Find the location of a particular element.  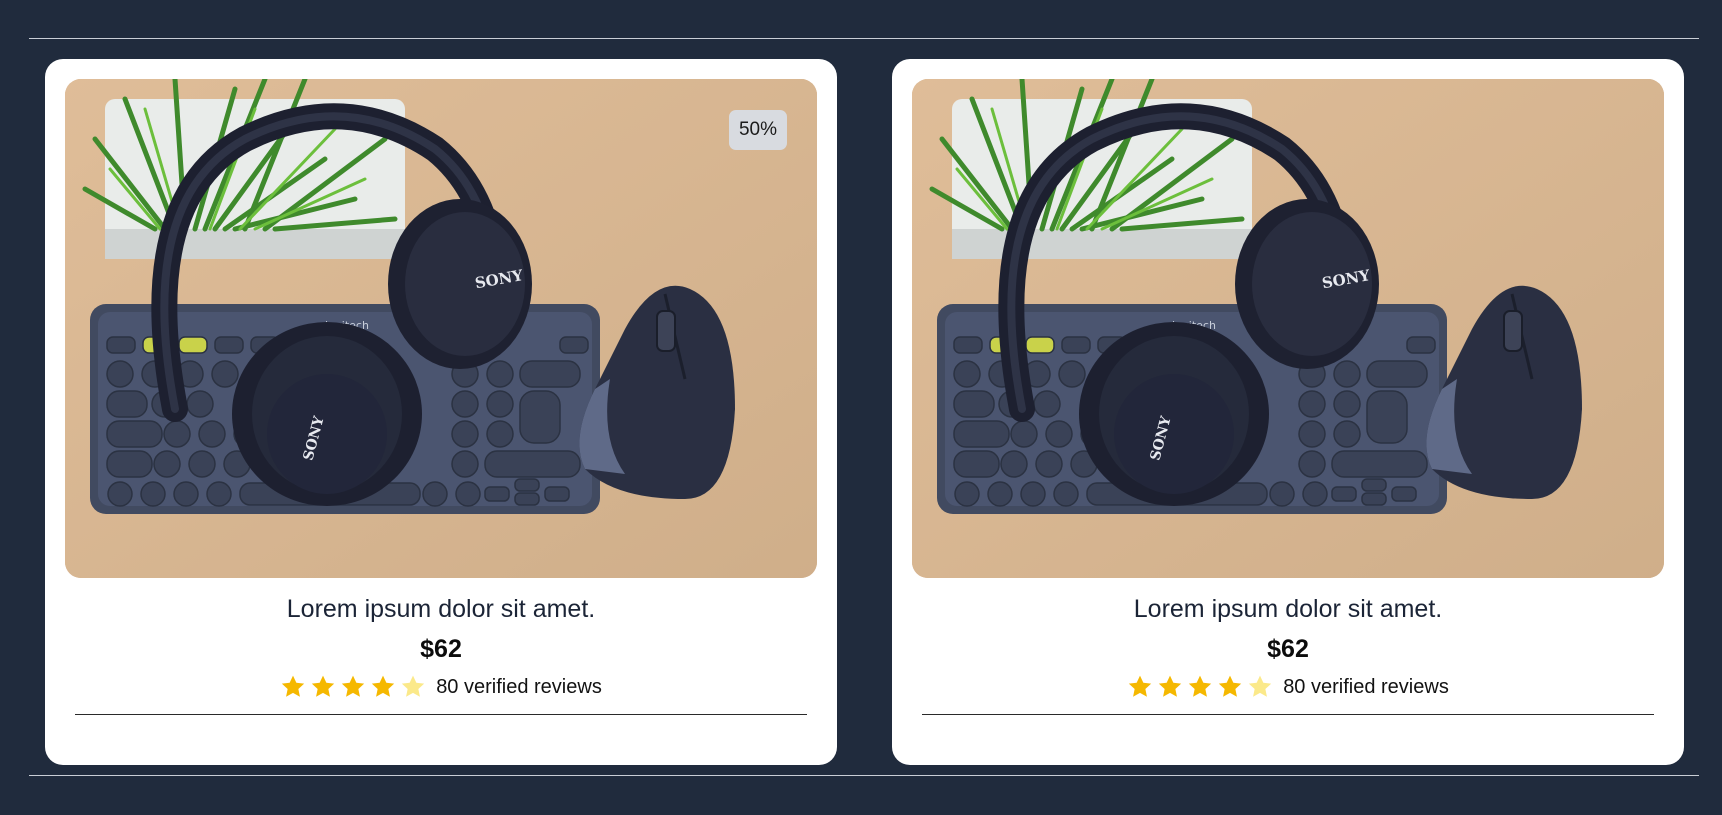

bottom-rule is located at coordinates (864, 775).